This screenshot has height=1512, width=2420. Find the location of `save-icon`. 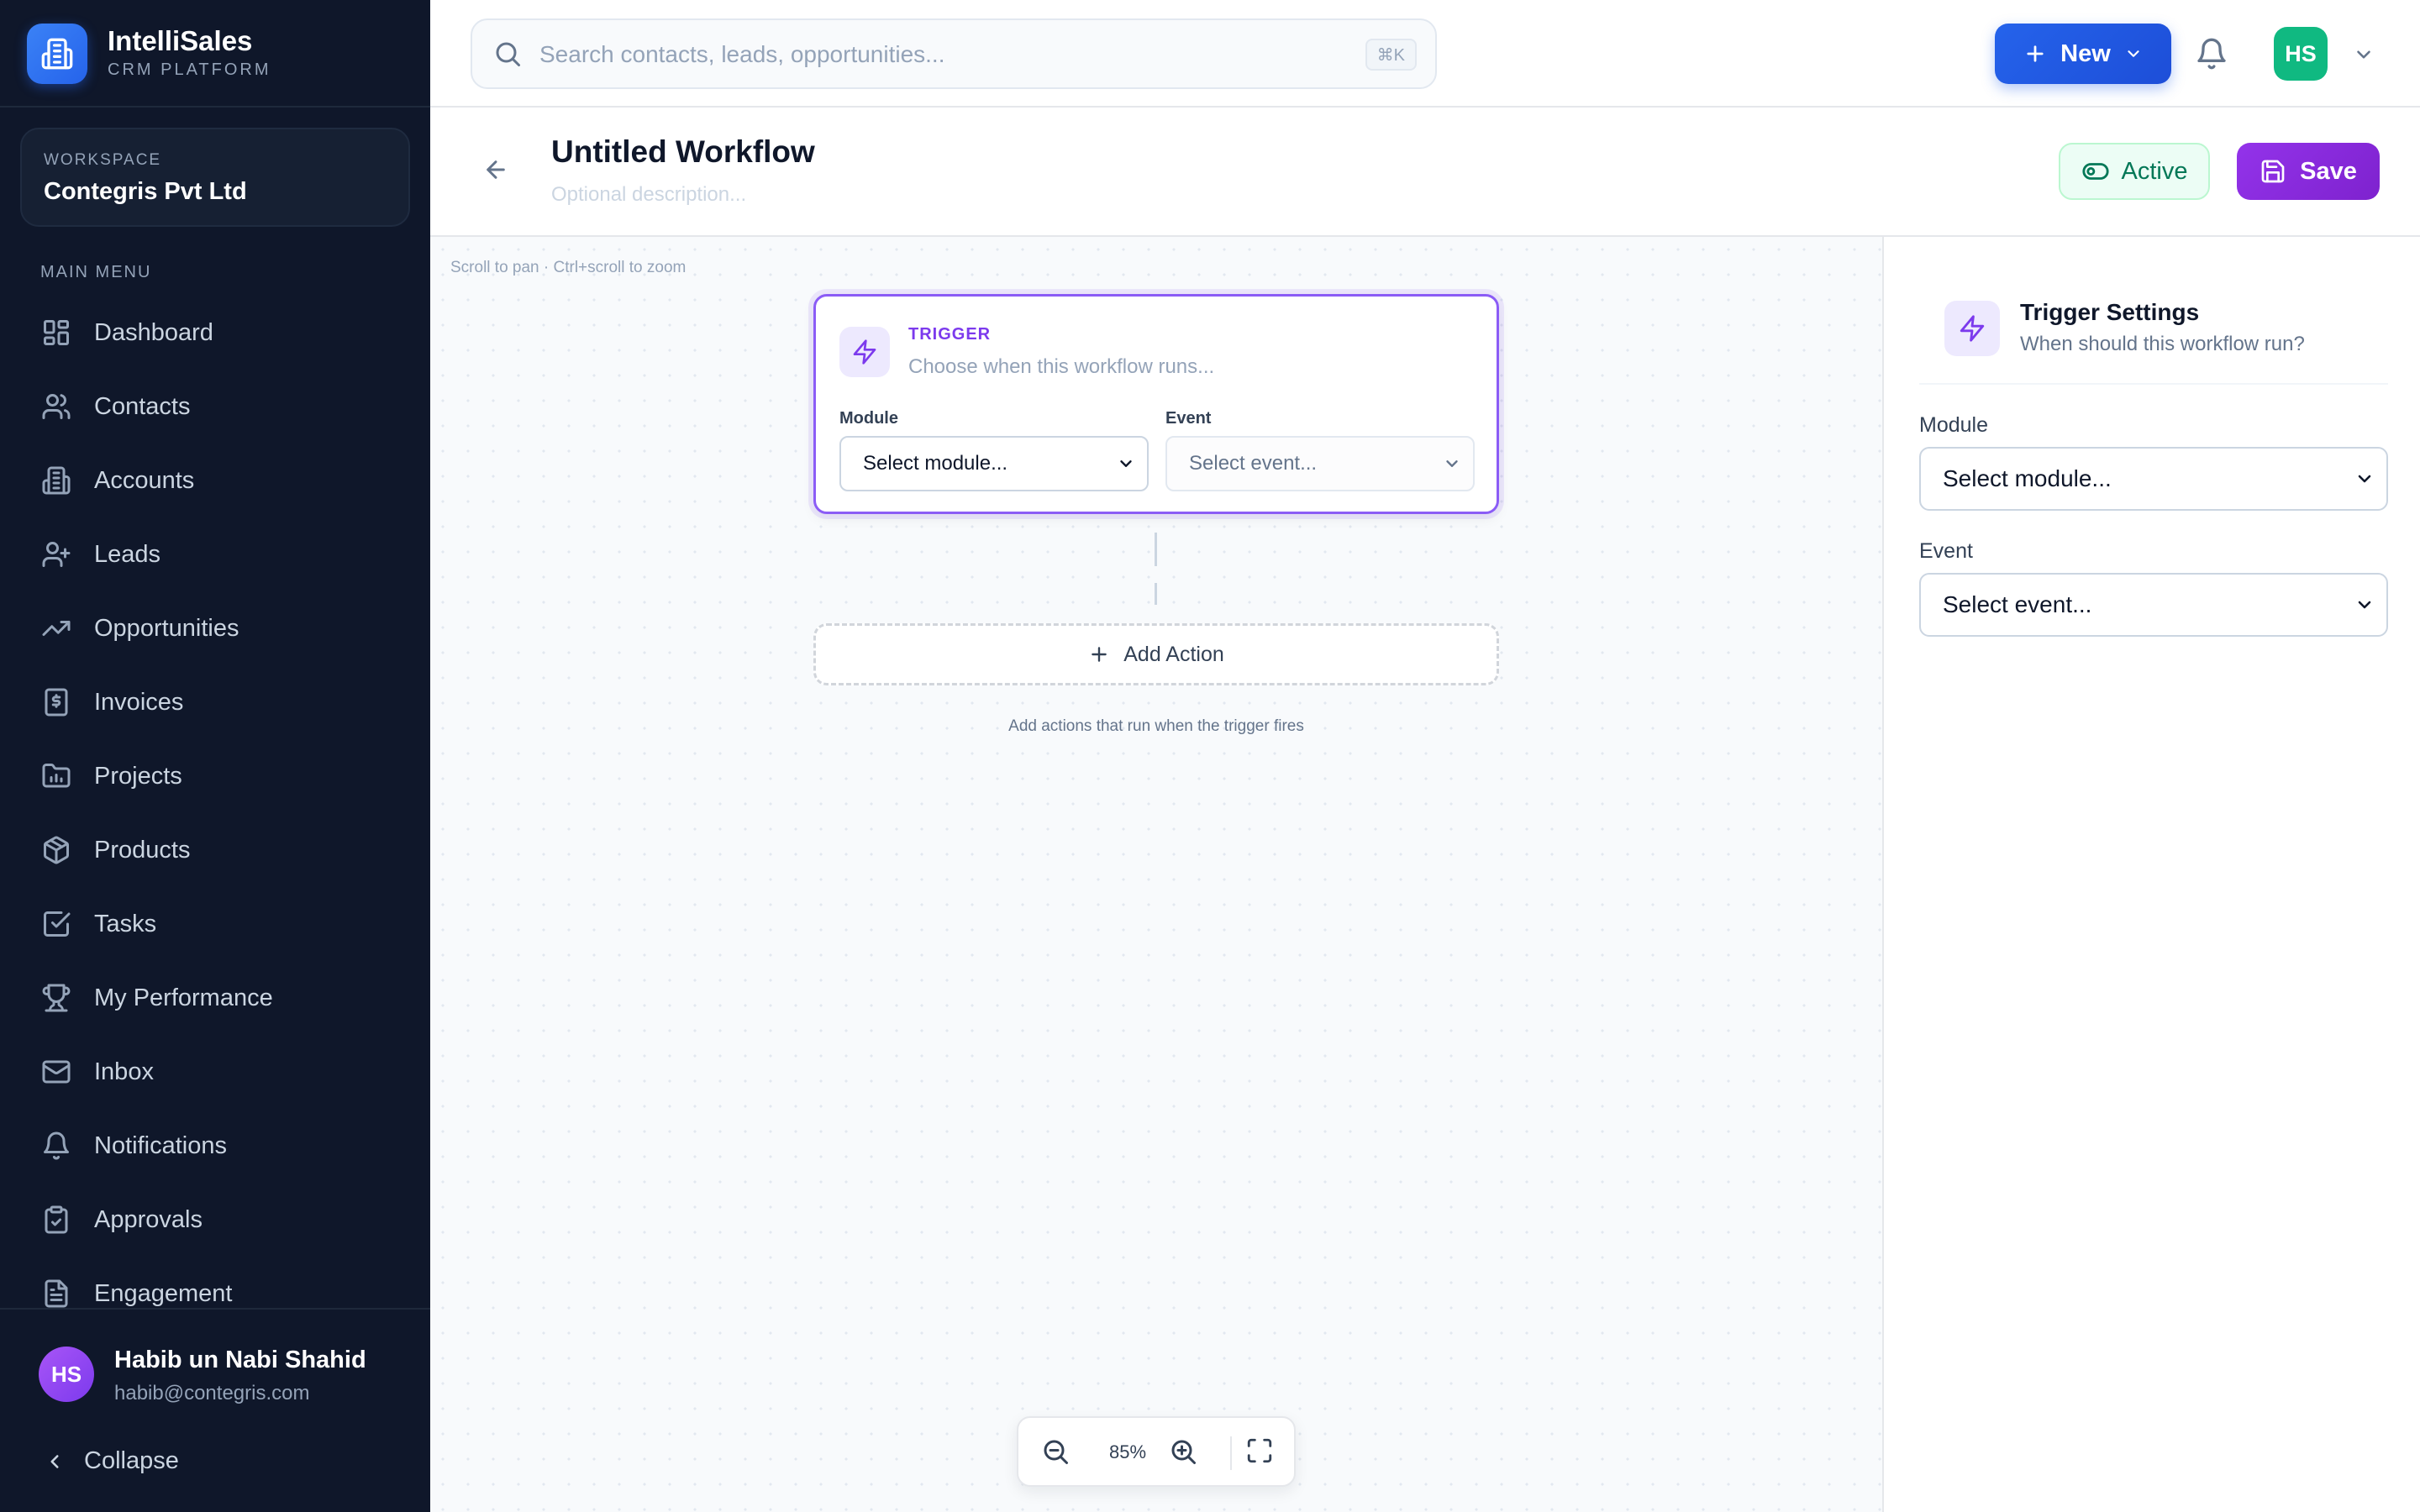

save-icon is located at coordinates (2273, 171).